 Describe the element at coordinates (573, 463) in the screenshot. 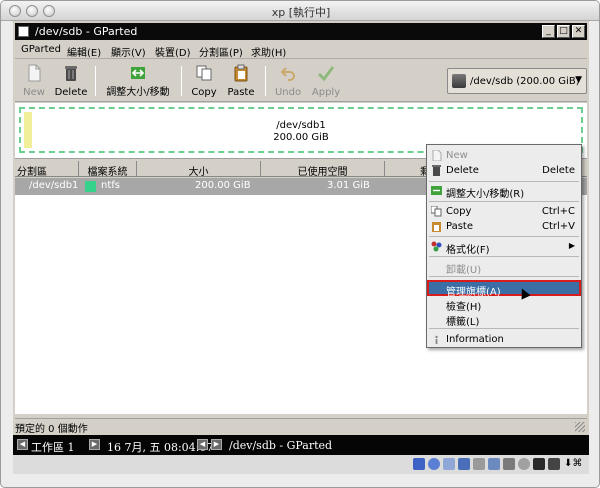

I see `host-key-icon: ⬇⌘` at that location.